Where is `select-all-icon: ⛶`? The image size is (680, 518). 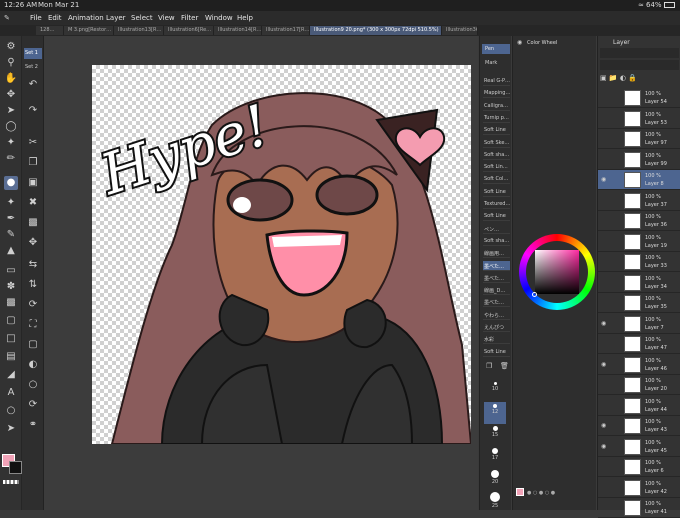 select-all-icon: ⛶ is located at coordinates (33, 325).